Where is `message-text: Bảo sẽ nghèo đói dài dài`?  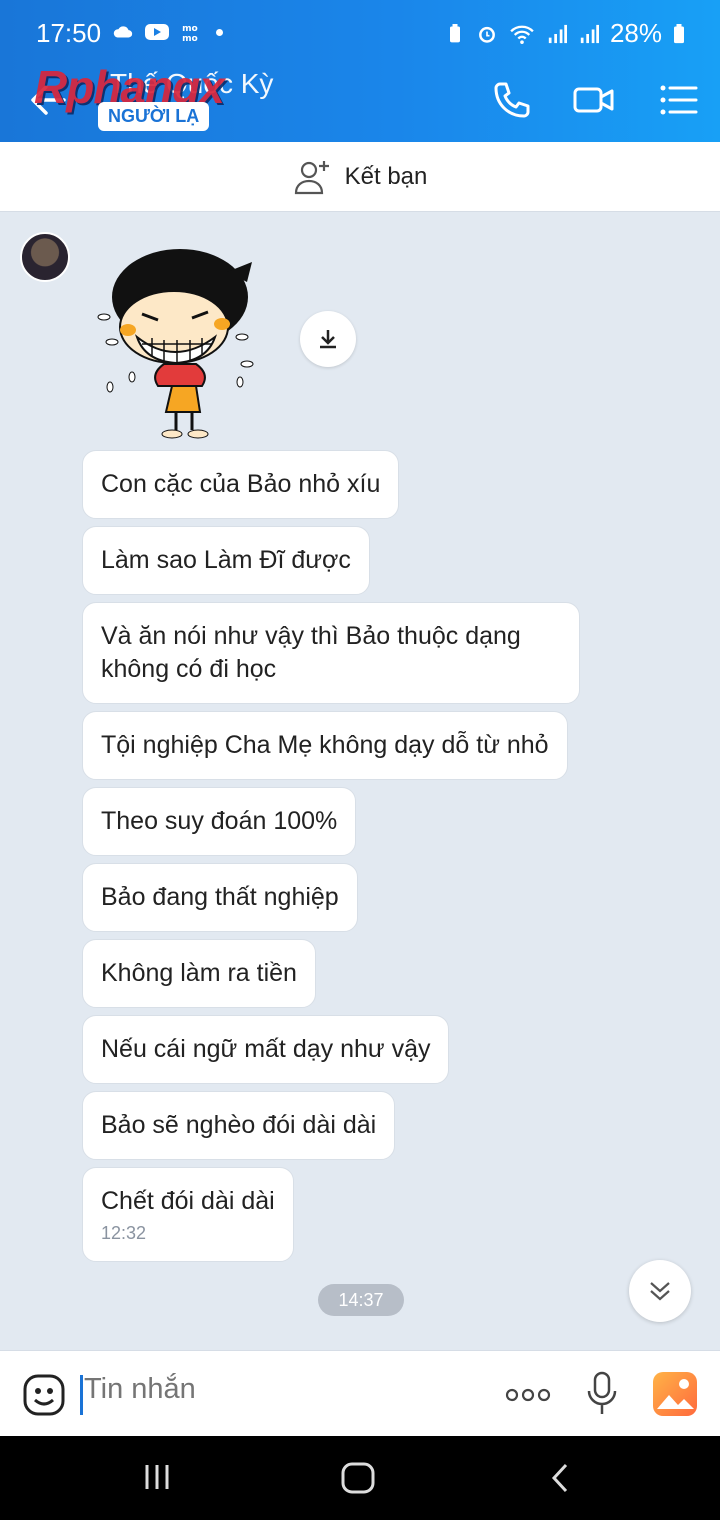 message-text: Bảo sẽ nghèo đói dài dài is located at coordinates (239, 1125).